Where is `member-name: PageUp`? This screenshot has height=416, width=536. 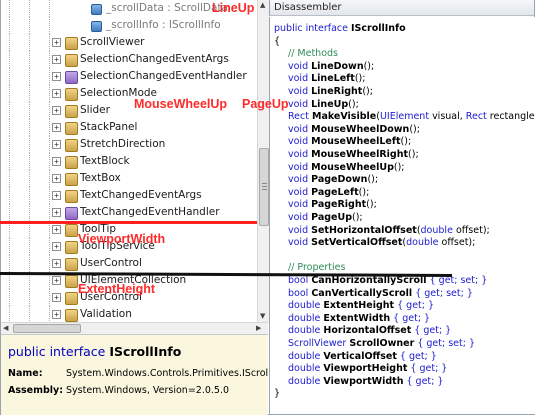
member-name: PageUp is located at coordinates (331, 217).